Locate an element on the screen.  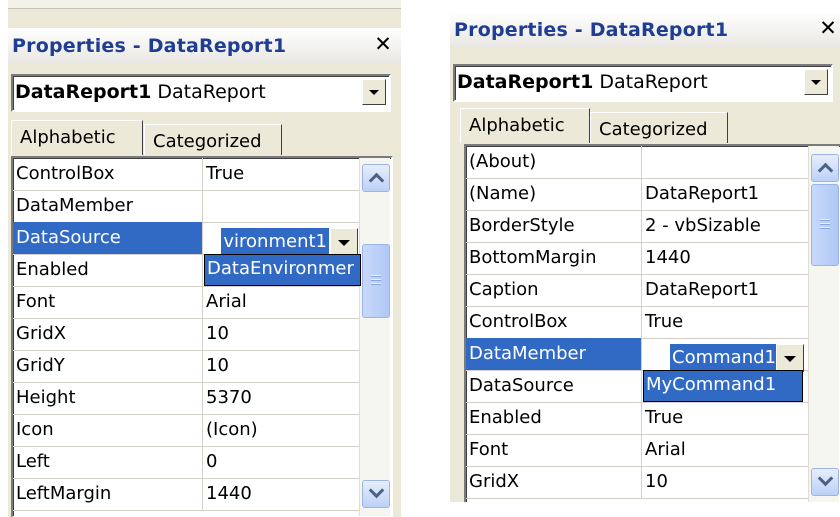
property-row-borderstyle: BorderStyle 2 - vbSizable is located at coordinates (637, 226).